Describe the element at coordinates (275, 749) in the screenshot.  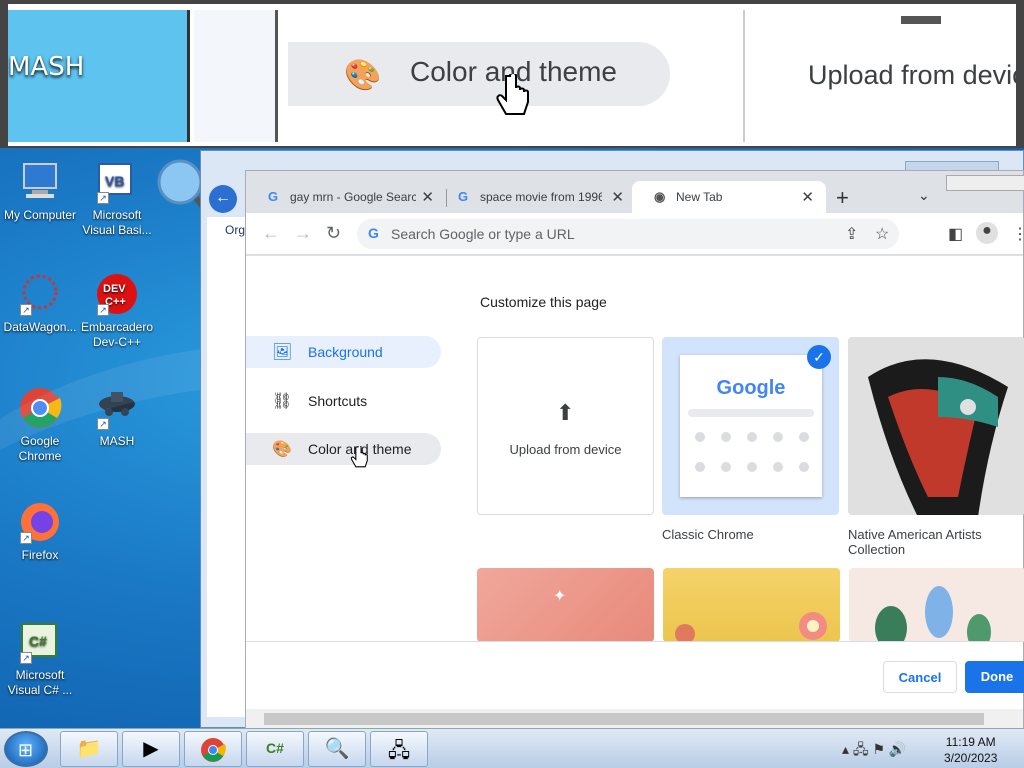
I see `taskbar-visual-csharp: C#` at that location.